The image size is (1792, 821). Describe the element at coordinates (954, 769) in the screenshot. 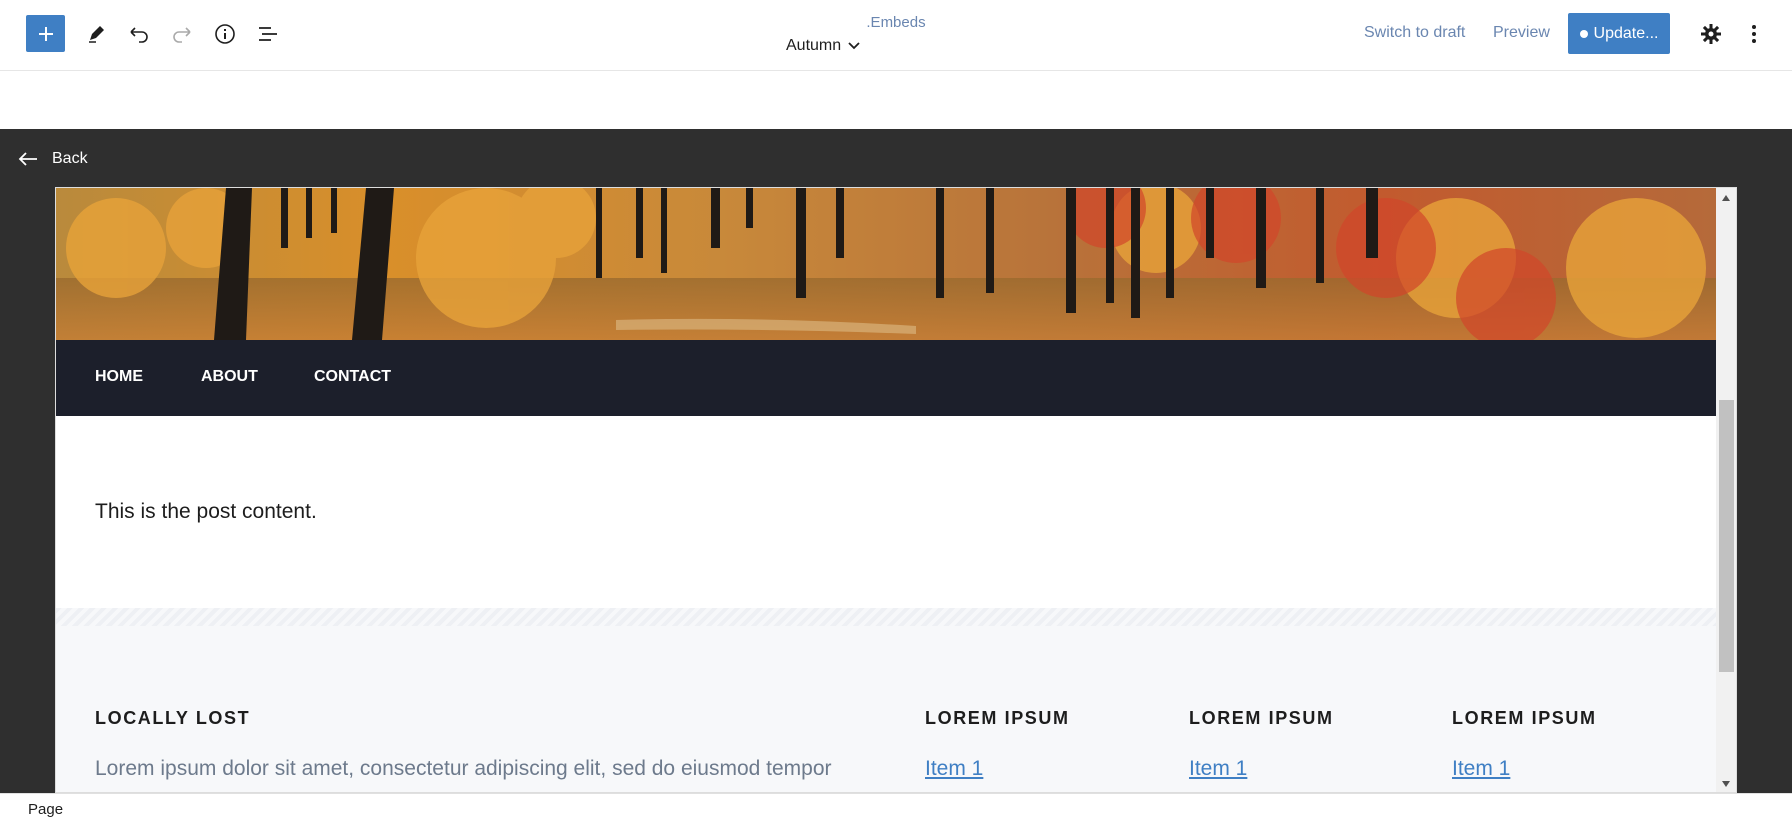

I see `footer-column-1-link: Item 1` at that location.